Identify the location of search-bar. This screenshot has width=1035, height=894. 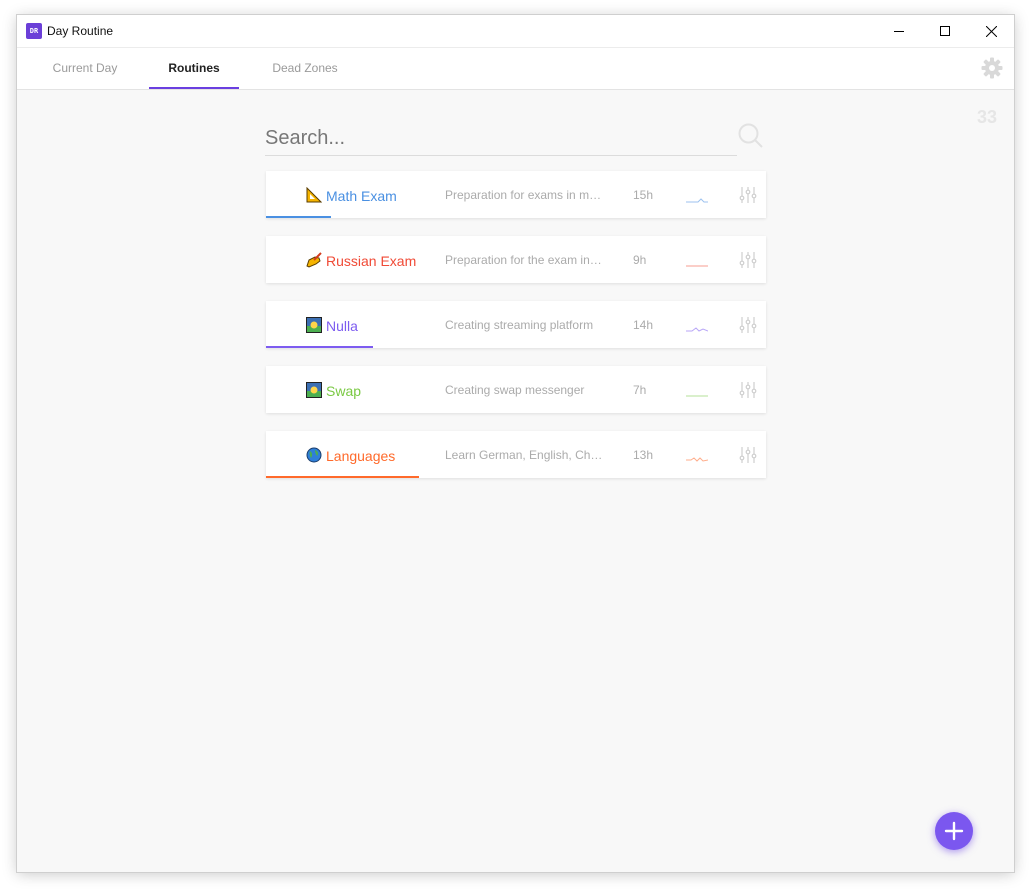
(501, 139).